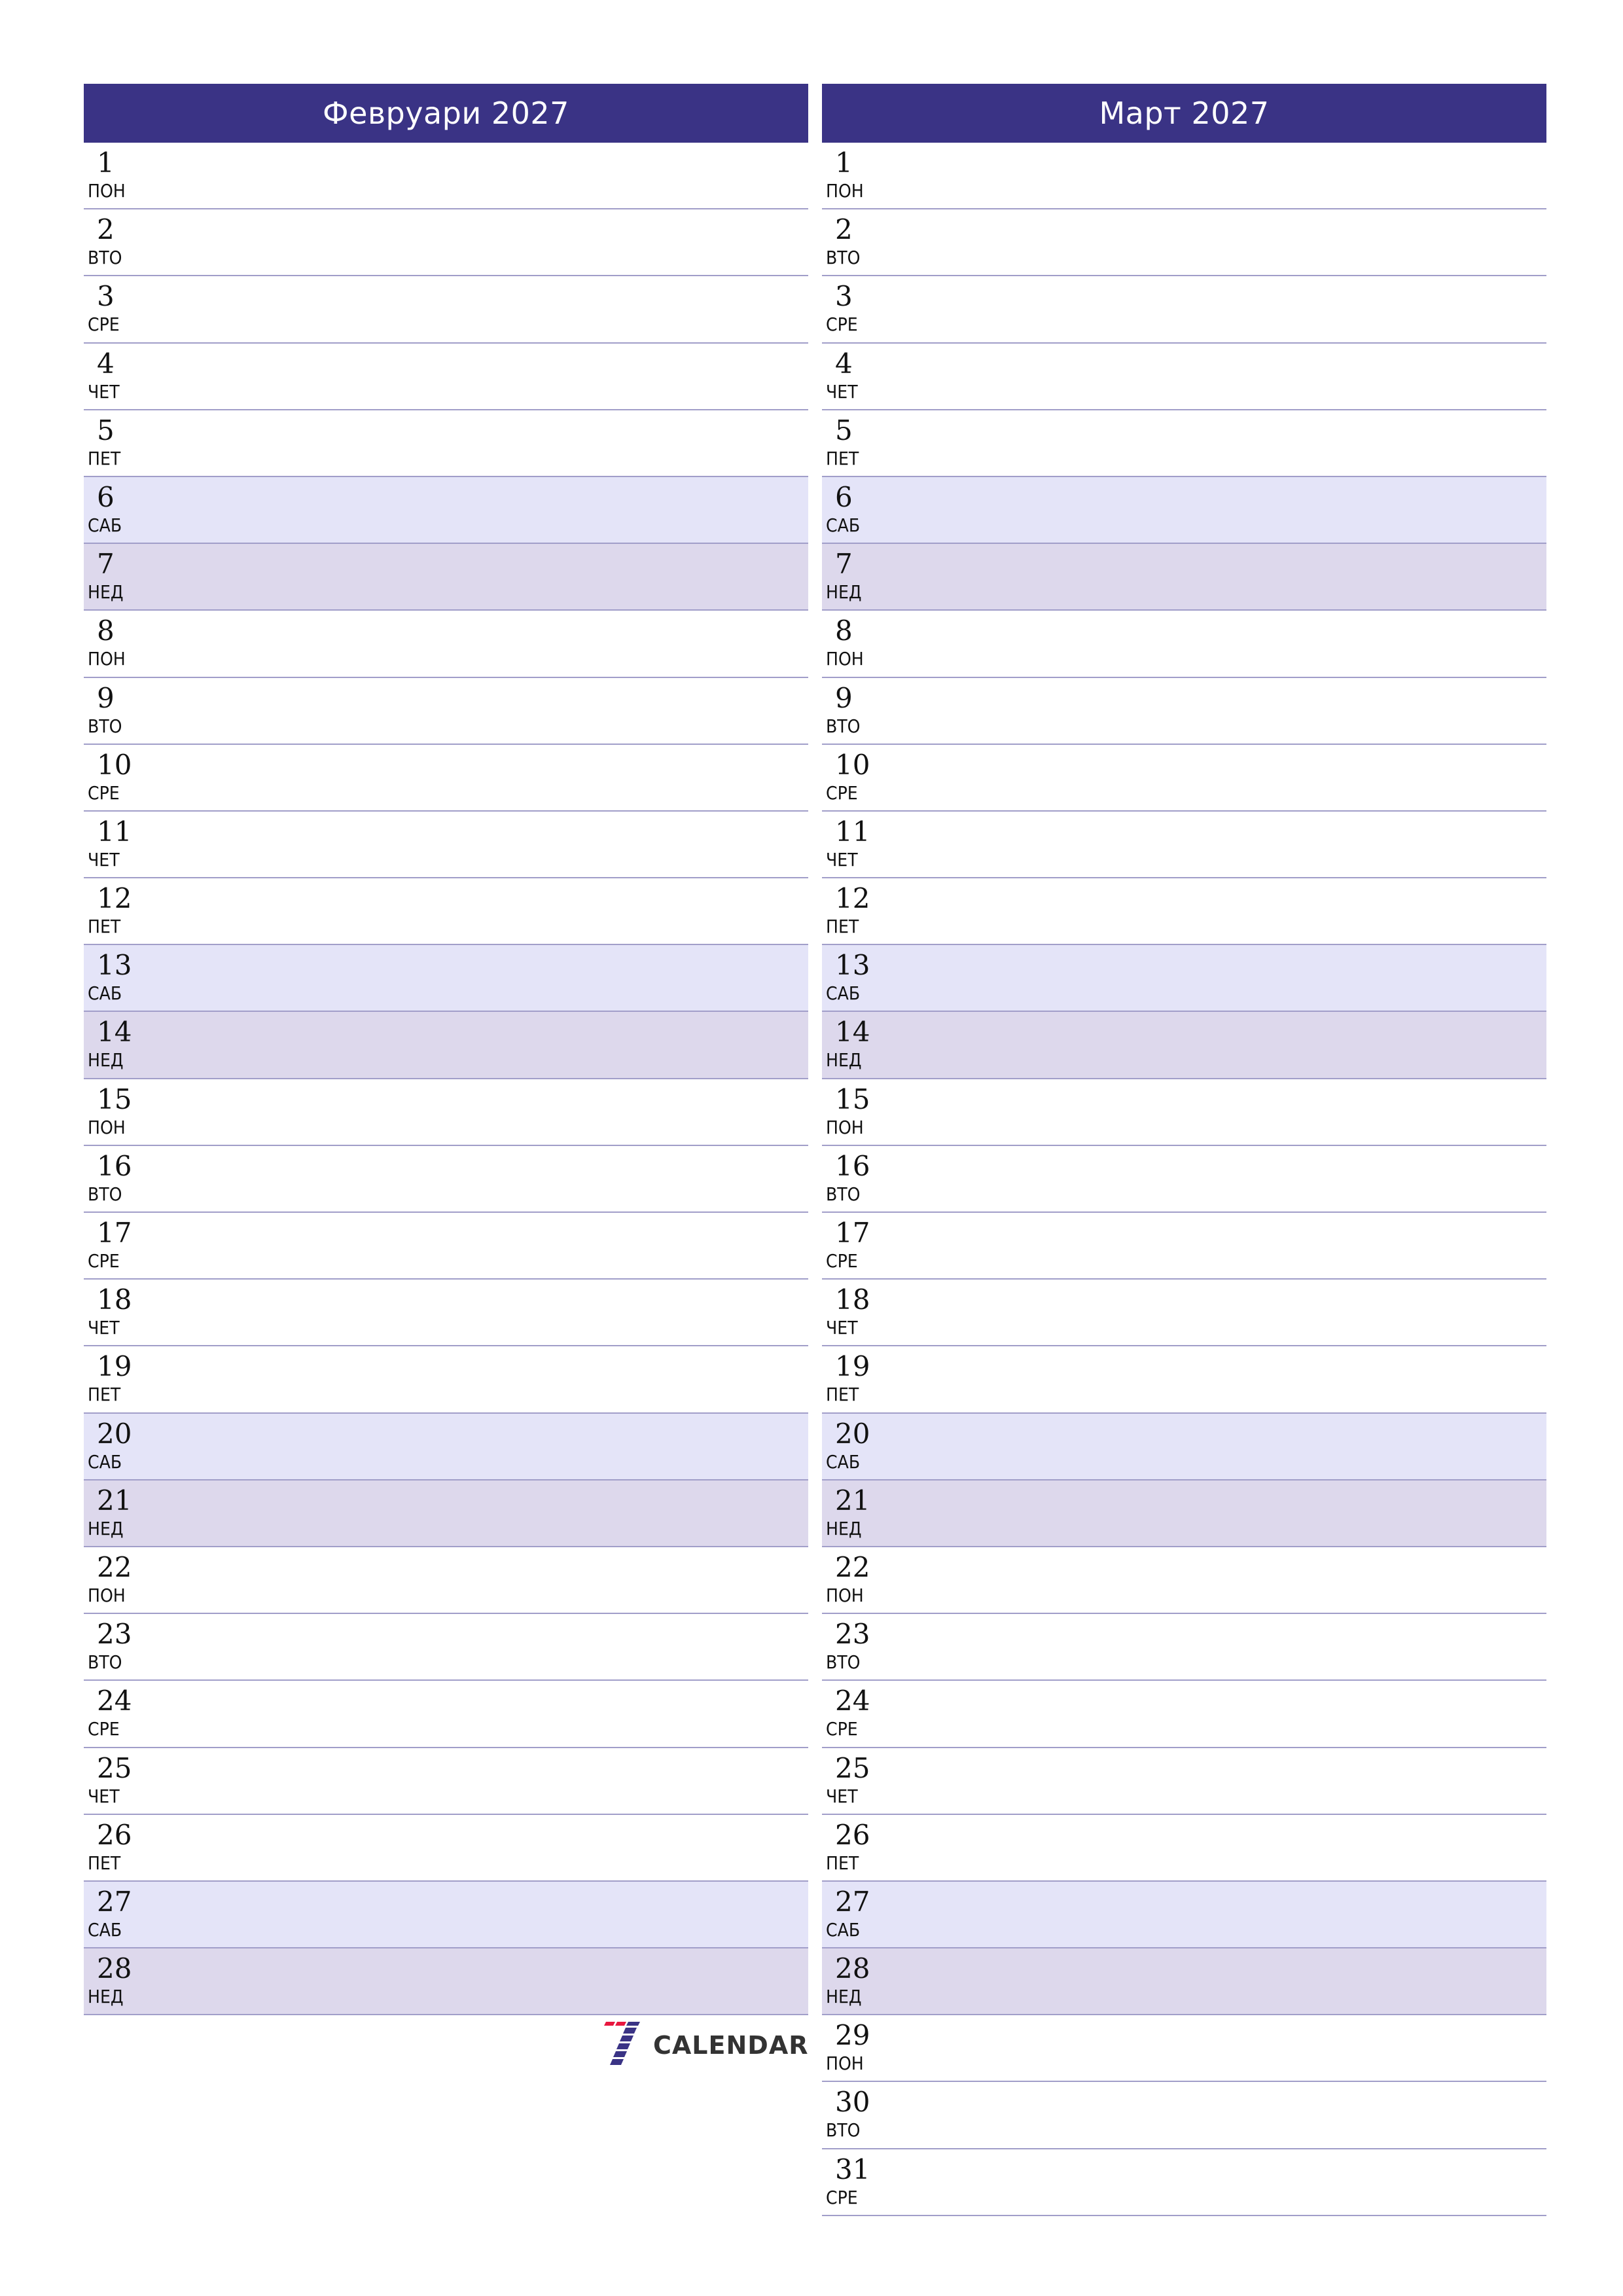 This screenshot has width=1623, height=2296. What do you see at coordinates (446, 113) in the screenshot?
I see `month-header: Февруари 2027` at bounding box center [446, 113].